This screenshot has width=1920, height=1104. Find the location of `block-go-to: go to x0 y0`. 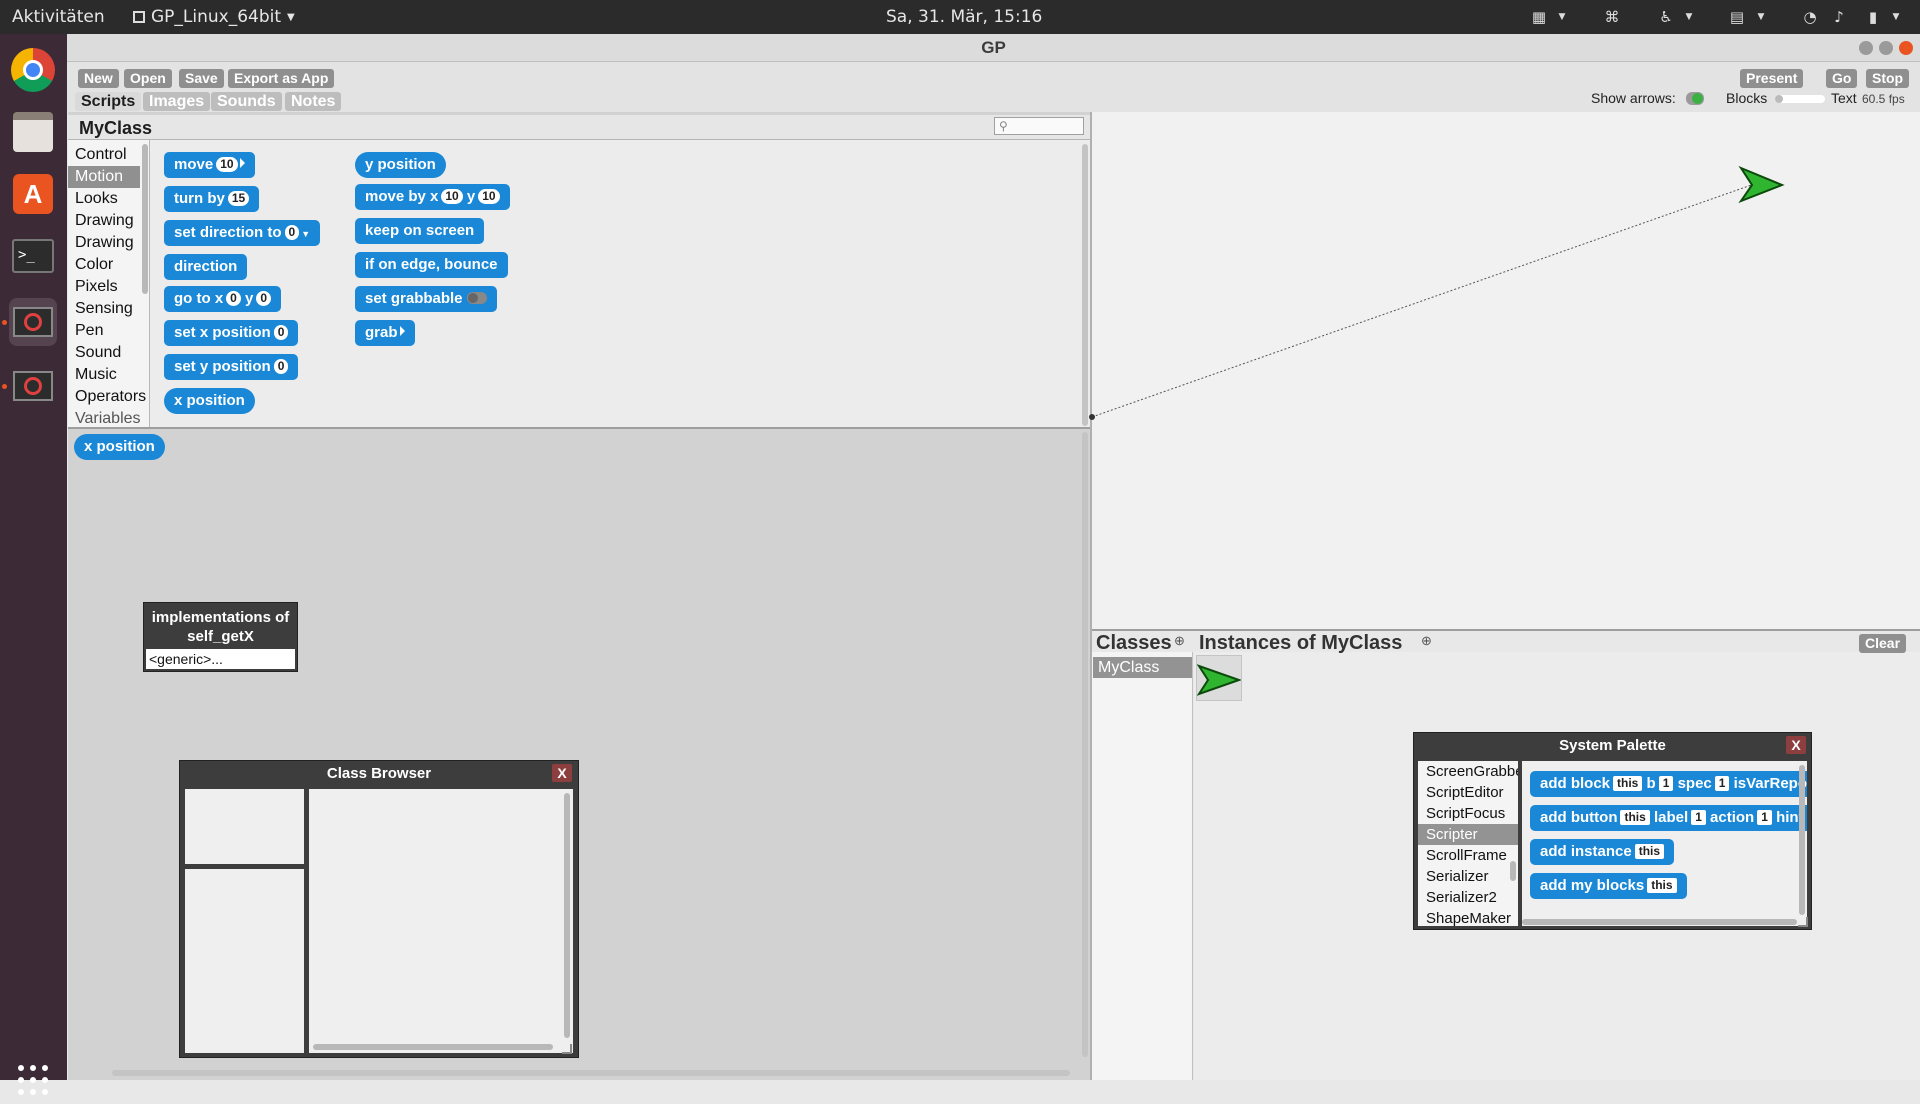

block-go-to: go to x0 y0 is located at coordinates (223, 299).